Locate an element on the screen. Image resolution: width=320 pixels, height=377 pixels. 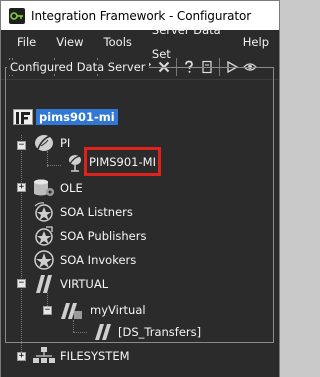
menu-tools: Tools is located at coordinates (118, 42).